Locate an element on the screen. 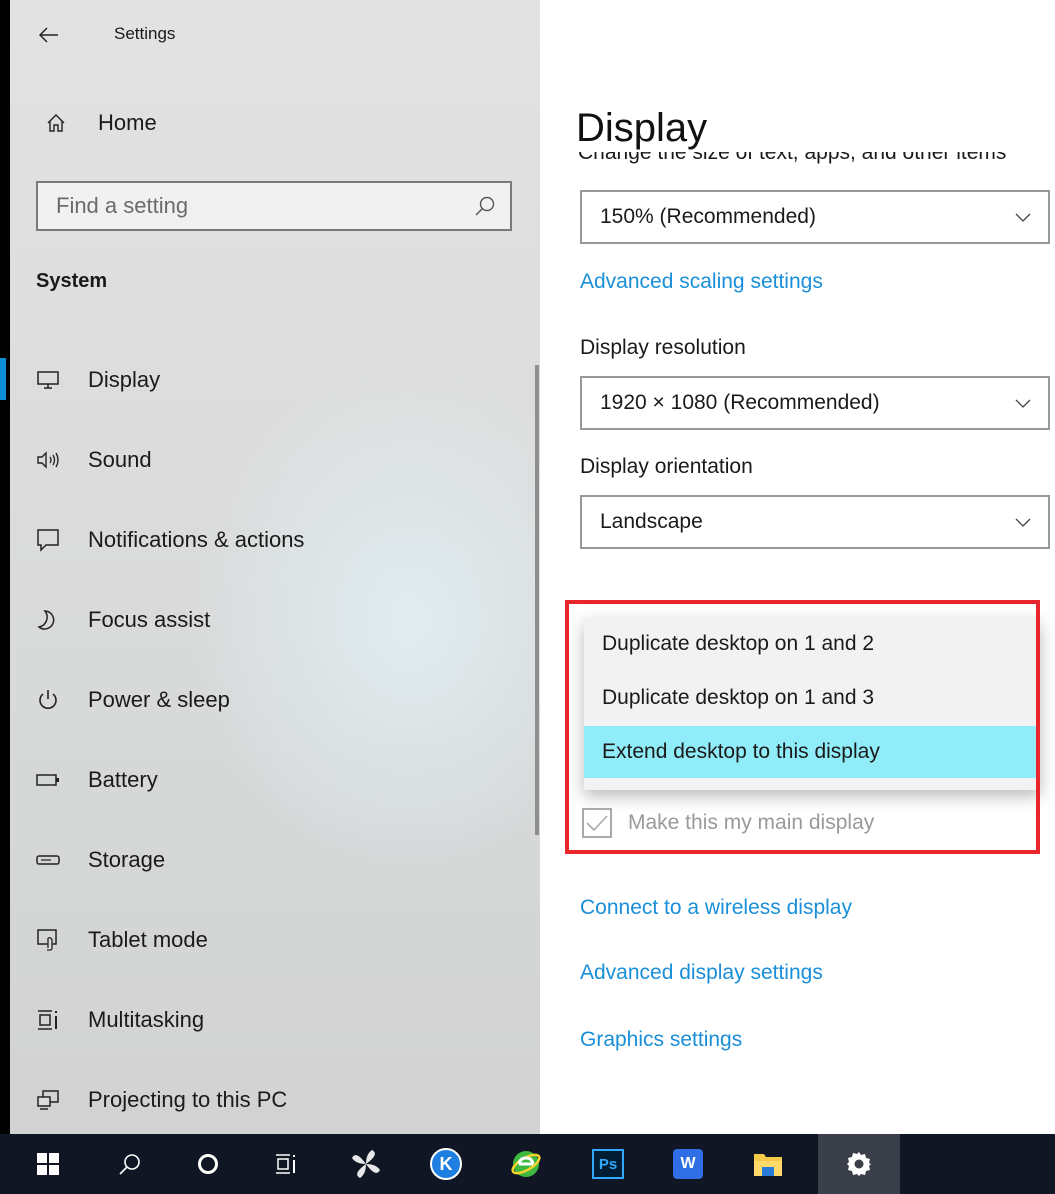 This screenshot has width=1055, height=1194. k-app-button: K is located at coordinates (446, 1164).